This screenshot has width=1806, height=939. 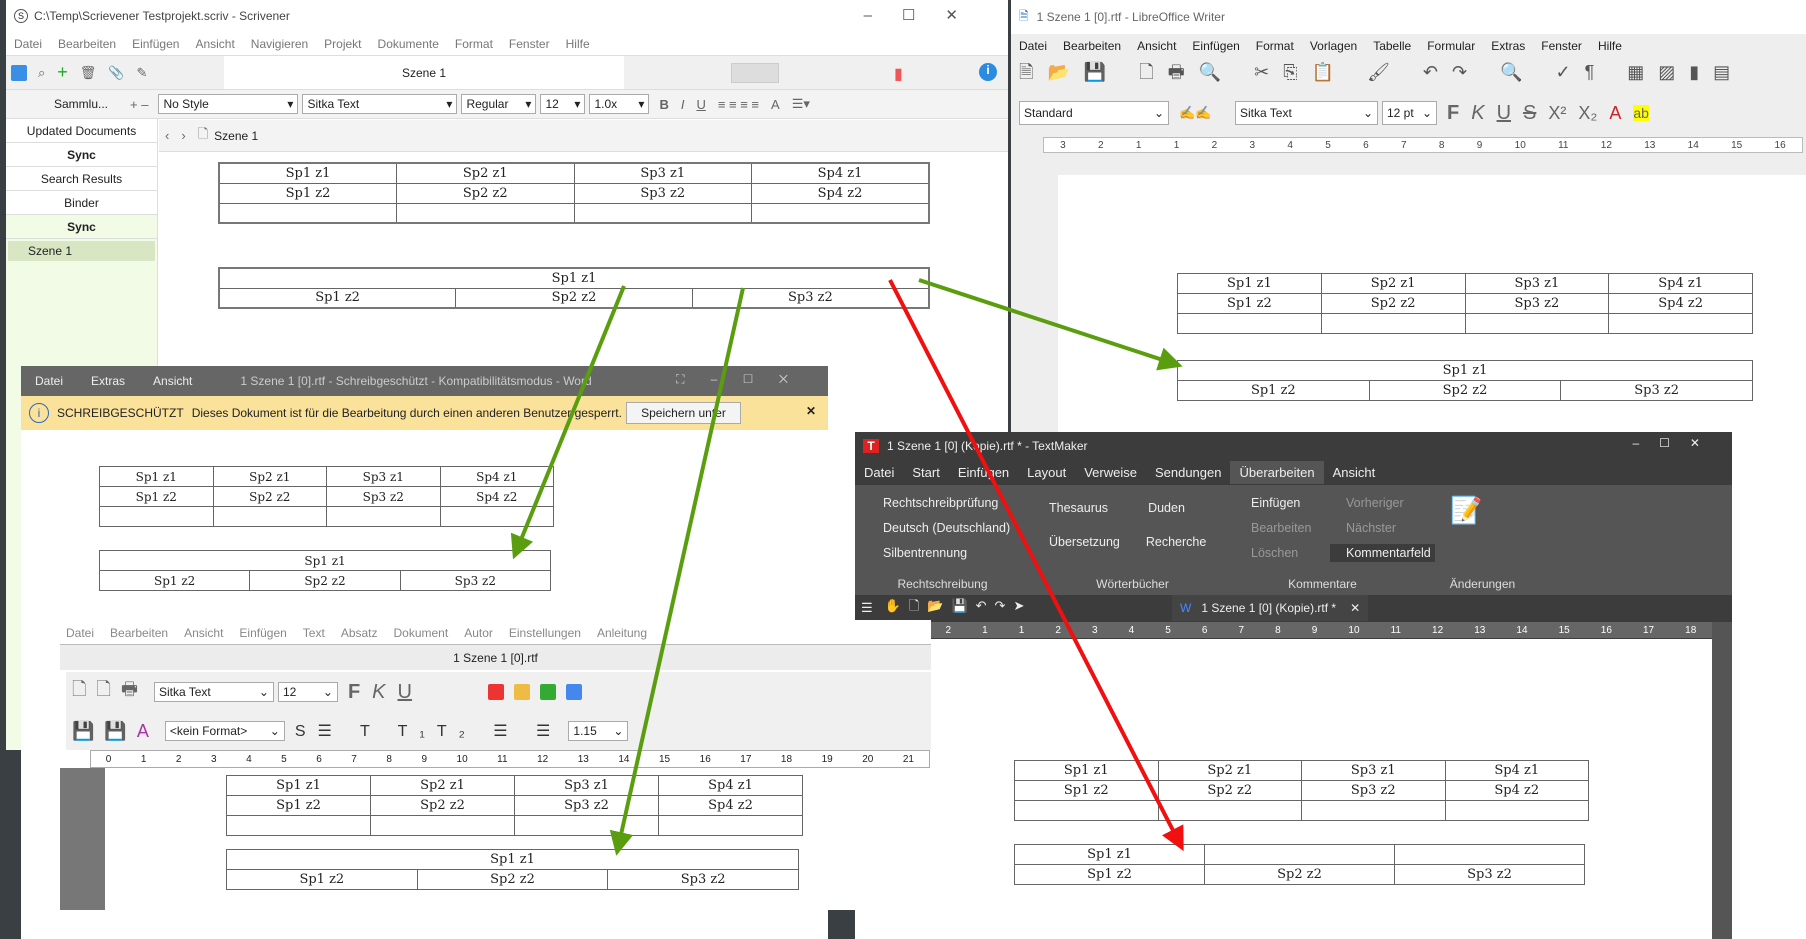 I want to click on text-color-icon: A, so click(x=775, y=104).